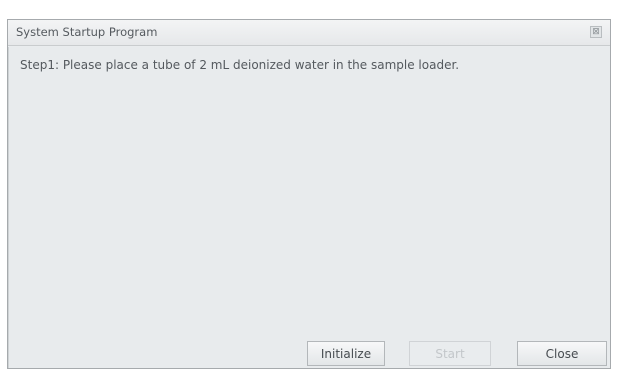  I want to click on title-bar: System Startup Program ⊠, so click(309, 33).